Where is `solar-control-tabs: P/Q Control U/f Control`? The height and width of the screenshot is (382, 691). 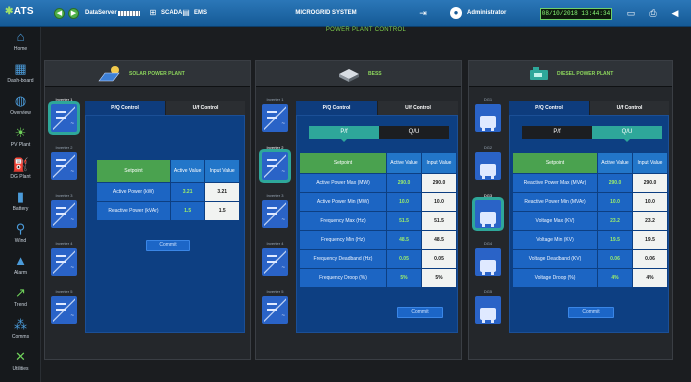 solar-control-tabs: P/Q Control U/f Control is located at coordinates (165, 108).